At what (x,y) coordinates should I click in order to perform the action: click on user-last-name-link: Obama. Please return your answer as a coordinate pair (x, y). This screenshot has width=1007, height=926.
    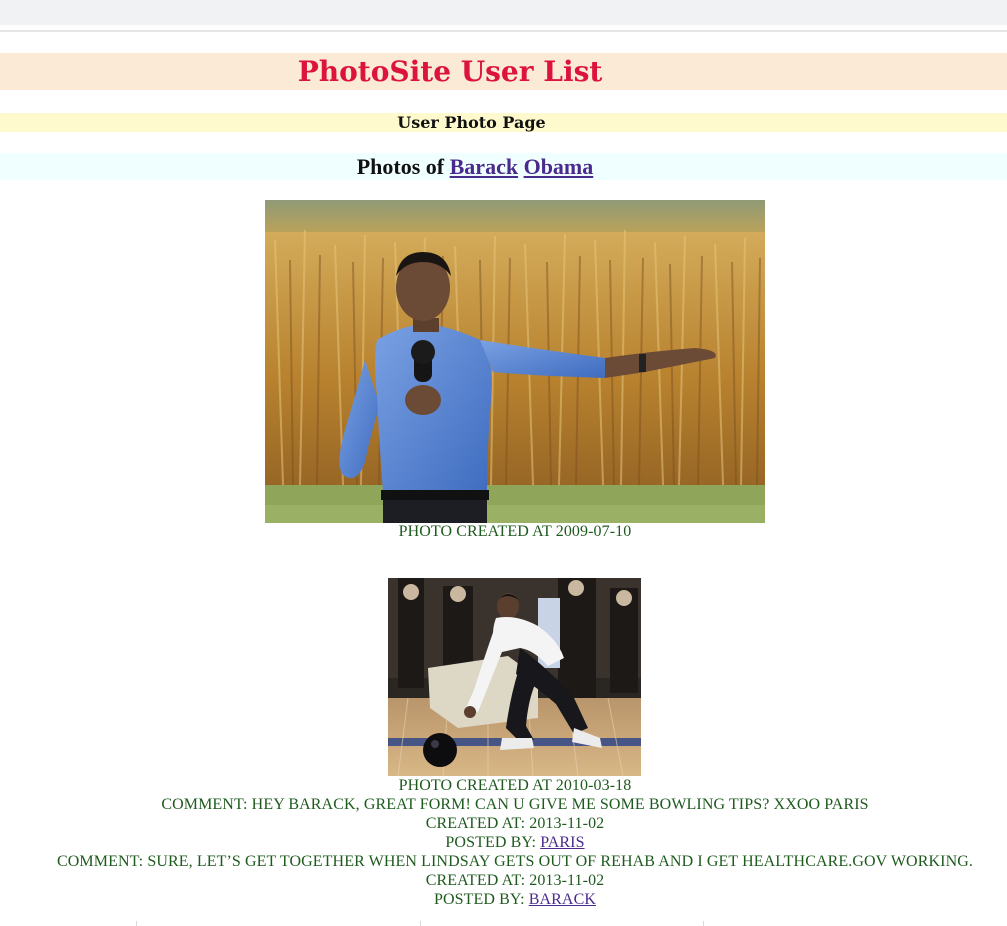
    Looking at the image, I should click on (559, 166).